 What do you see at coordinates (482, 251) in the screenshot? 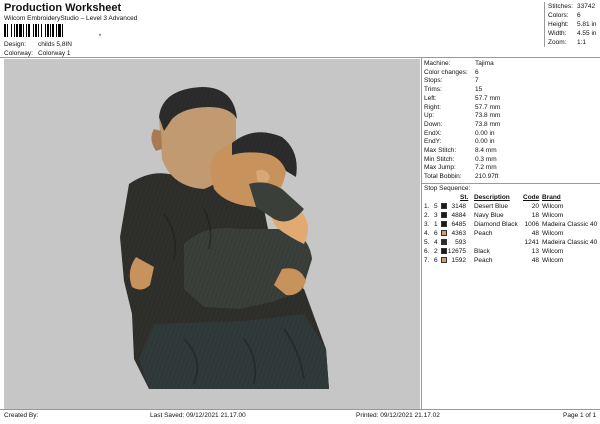
I see `thread-description: Black` at bounding box center [482, 251].